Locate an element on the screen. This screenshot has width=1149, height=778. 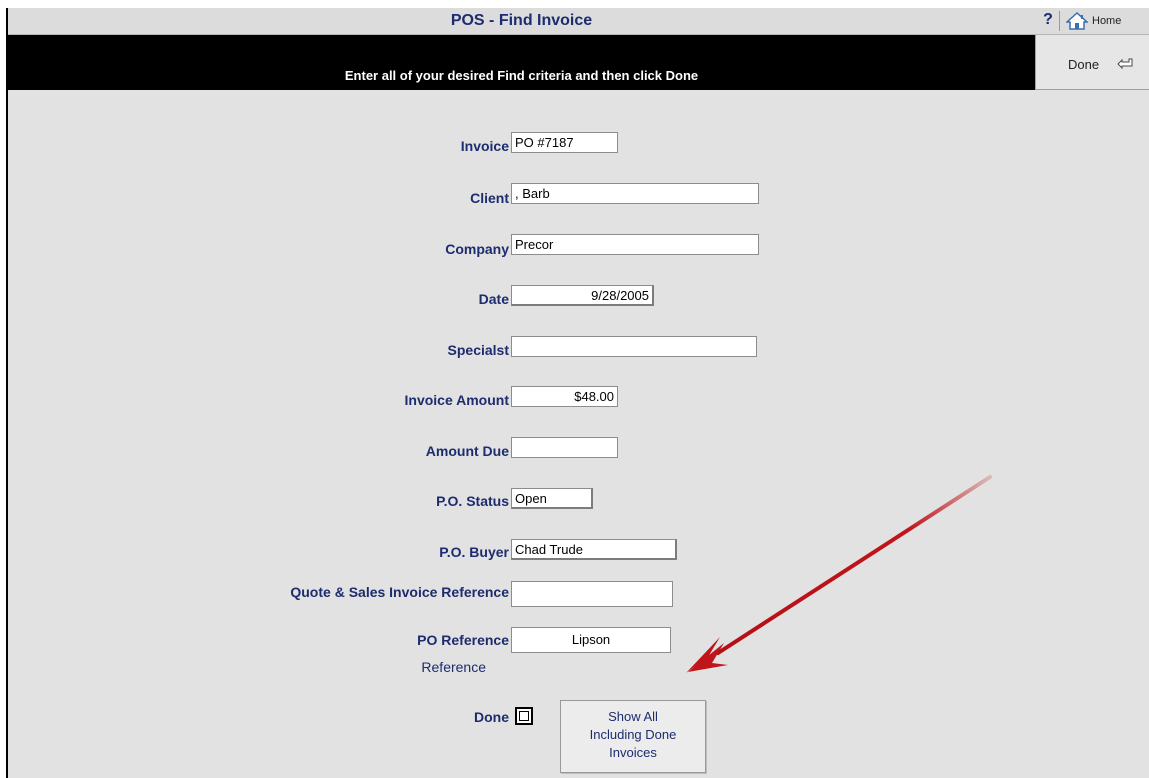
home-icon is located at coordinates (1077, 21).